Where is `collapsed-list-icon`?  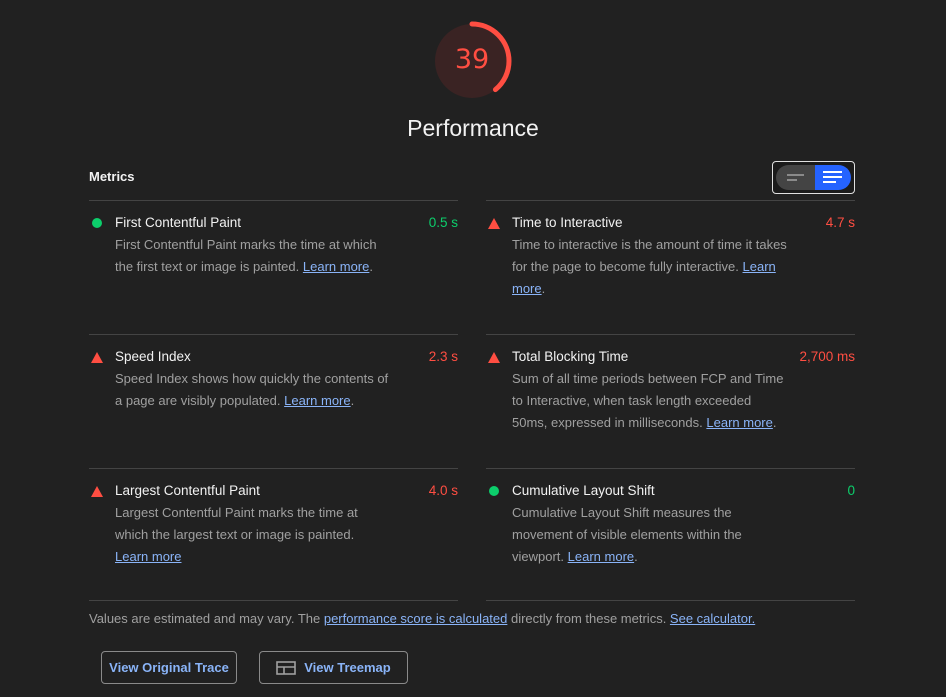 collapsed-list-icon is located at coordinates (795, 175).